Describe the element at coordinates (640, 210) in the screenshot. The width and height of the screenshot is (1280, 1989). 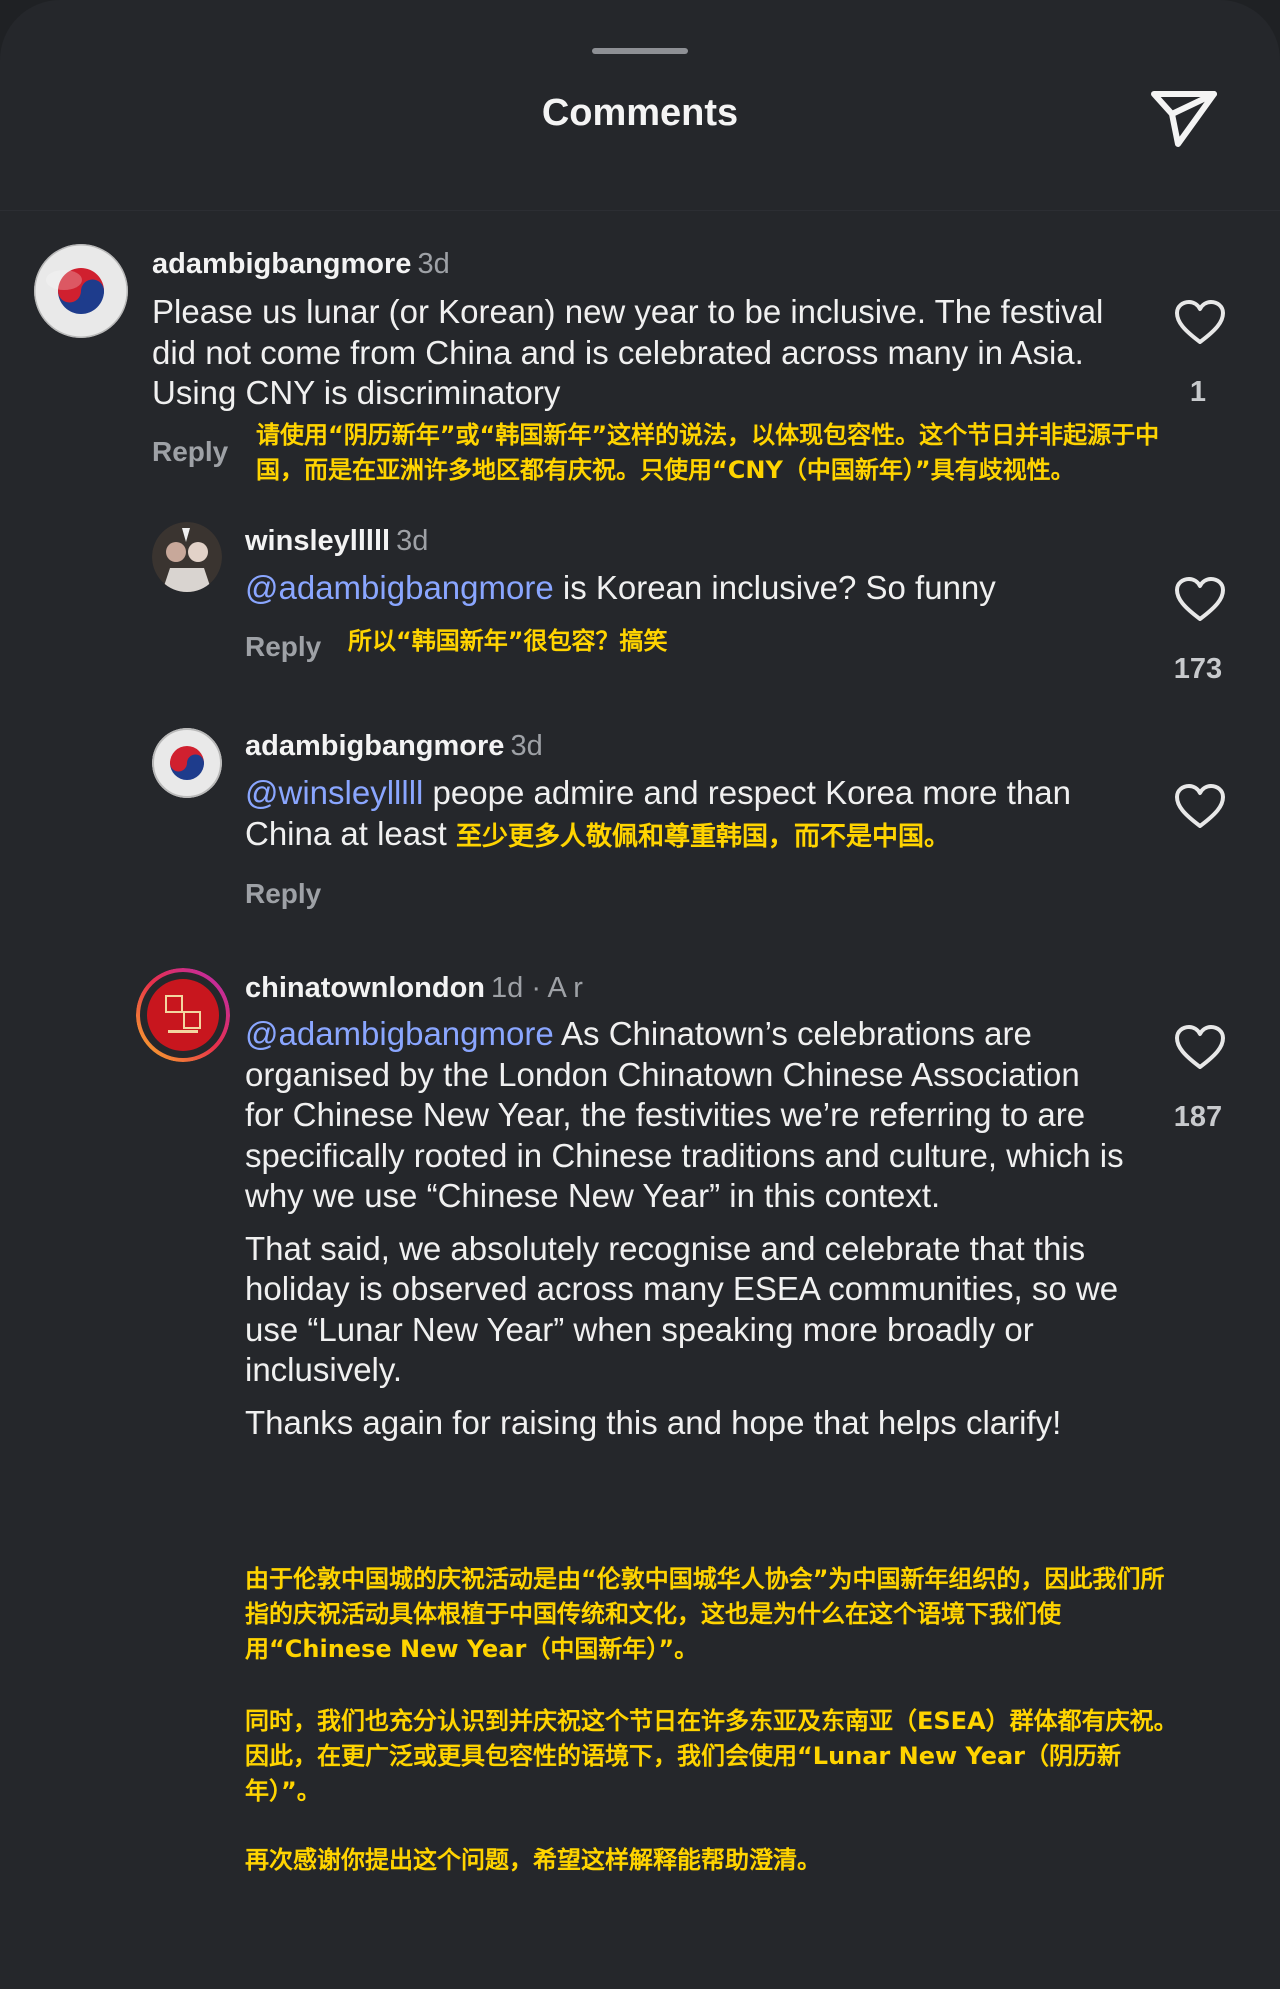
I see `header-divider` at that location.